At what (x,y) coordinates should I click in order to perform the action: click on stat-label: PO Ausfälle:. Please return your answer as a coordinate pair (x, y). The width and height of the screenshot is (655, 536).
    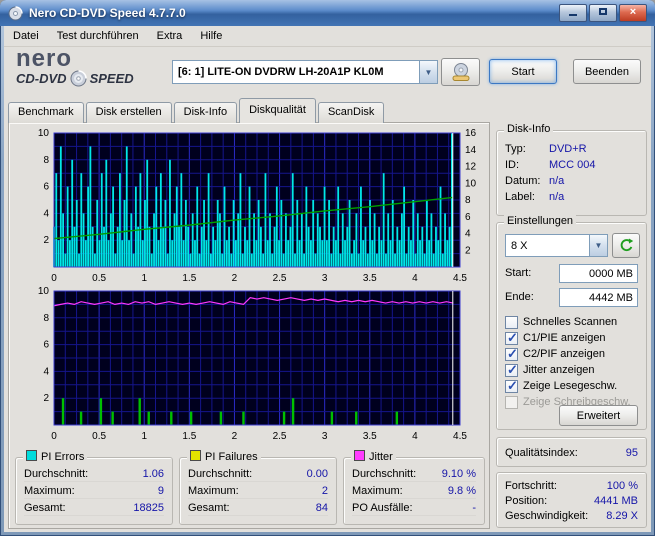
    Looking at the image, I should click on (382, 507).